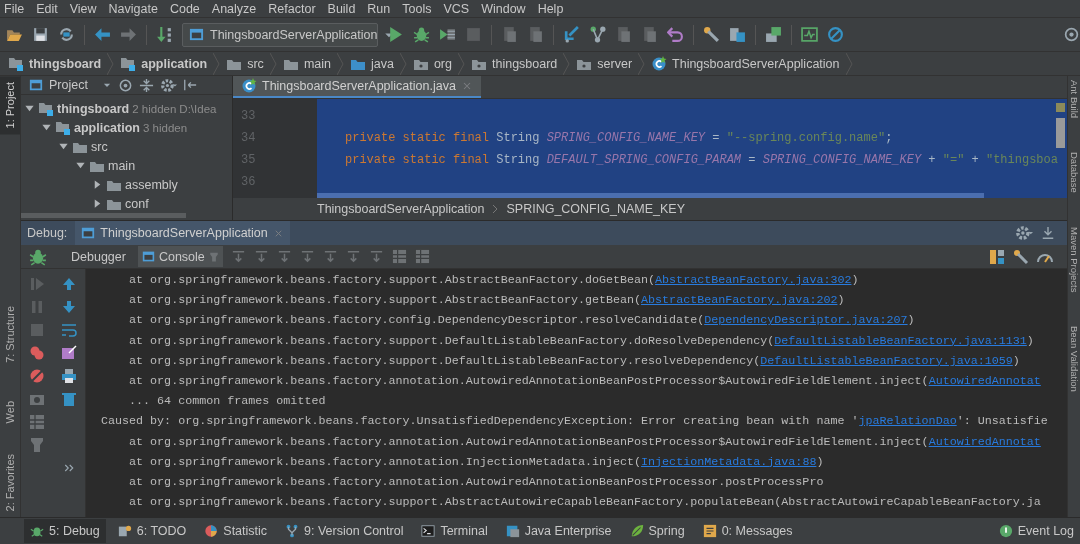 The image size is (1080, 544). I want to click on horizontal-scrollbar, so click(103, 215).